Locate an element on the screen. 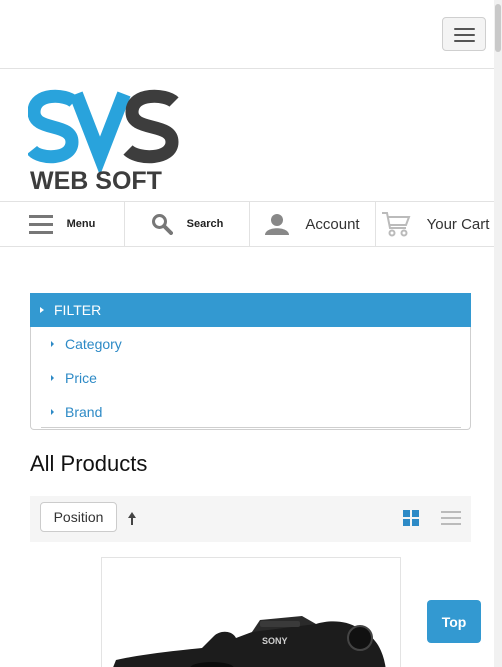 The width and height of the screenshot is (502, 667). arrow-up-icon is located at coordinates (132, 518).